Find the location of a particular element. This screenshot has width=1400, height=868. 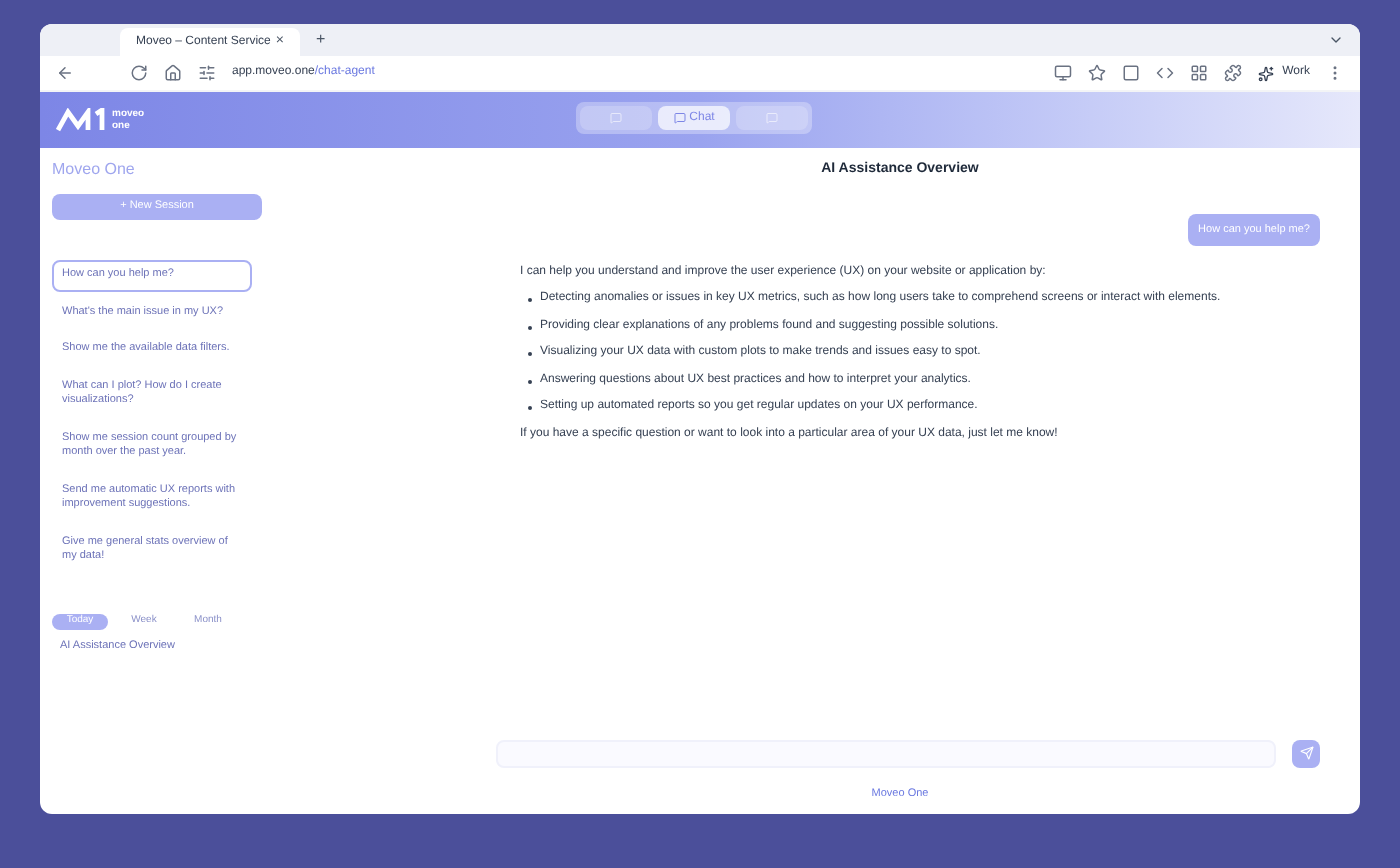

home-icon is located at coordinates (173, 73).